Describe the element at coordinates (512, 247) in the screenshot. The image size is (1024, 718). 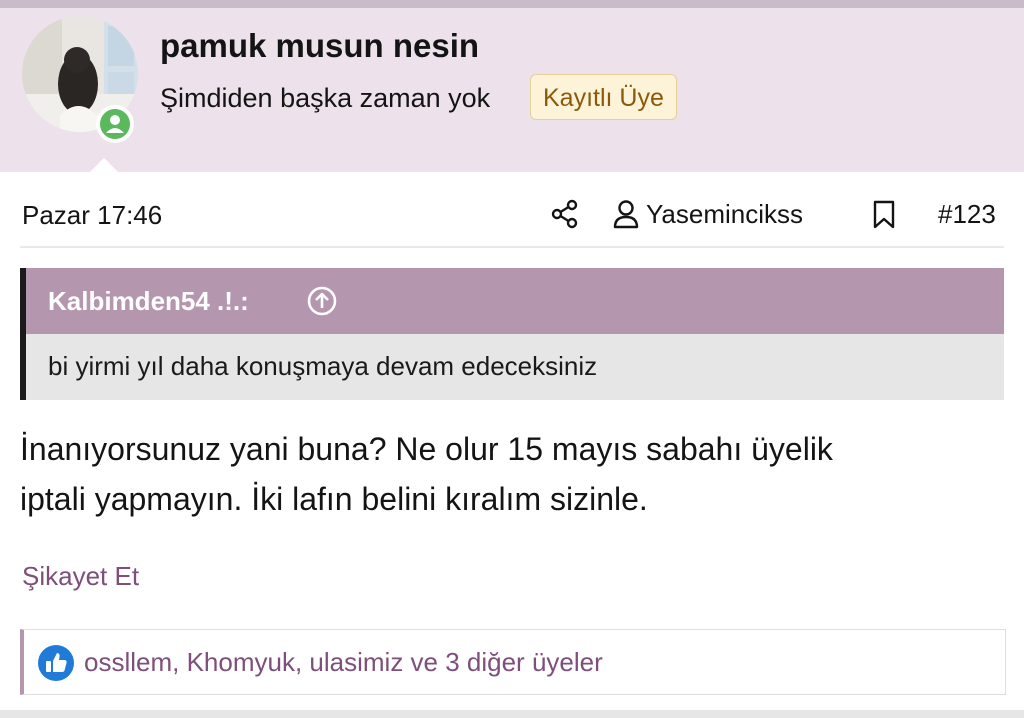
I see `meta-divider` at that location.